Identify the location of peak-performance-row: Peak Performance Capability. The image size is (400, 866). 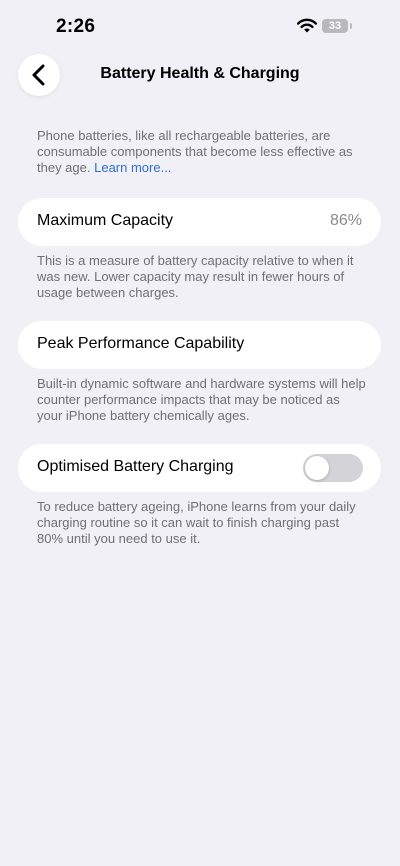
(199, 345).